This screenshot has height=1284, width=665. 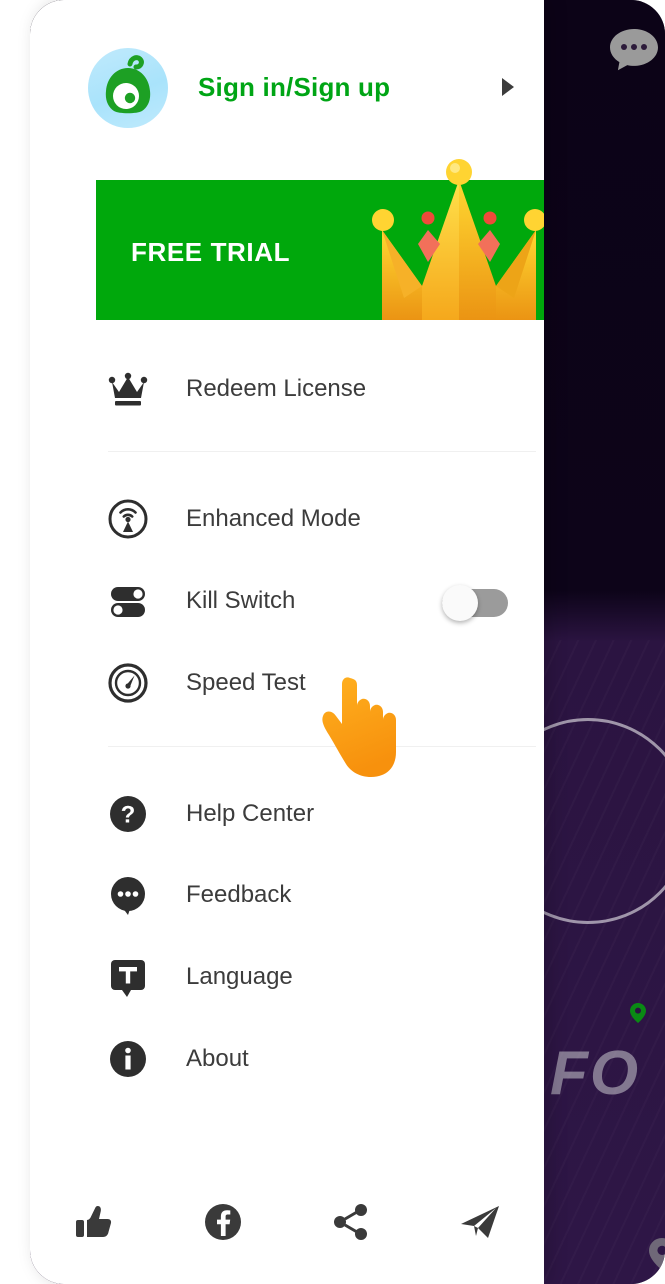 I want to click on alien-mascot-logo, so click(x=128, y=87).